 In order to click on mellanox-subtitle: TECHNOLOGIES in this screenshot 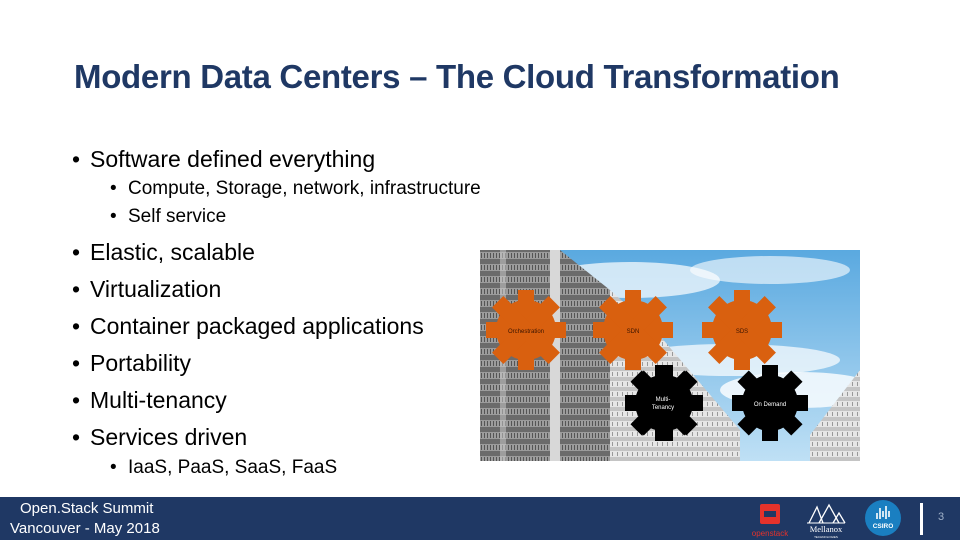, I will do `click(826, 537)`.